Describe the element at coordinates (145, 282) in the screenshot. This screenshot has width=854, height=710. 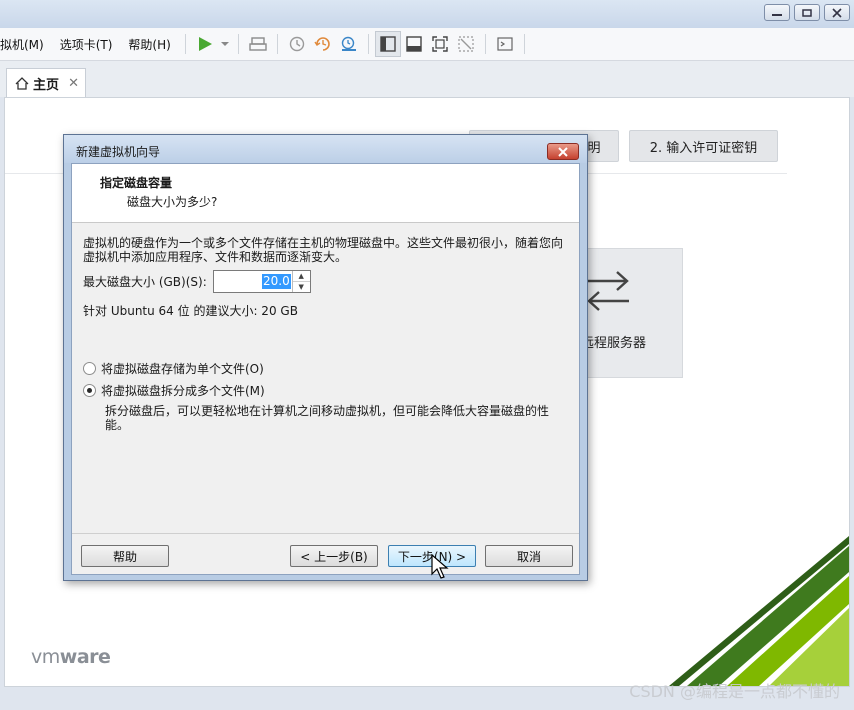
I see `disk-size-label: 最大磁盘大小 (GB)(S):` at that location.